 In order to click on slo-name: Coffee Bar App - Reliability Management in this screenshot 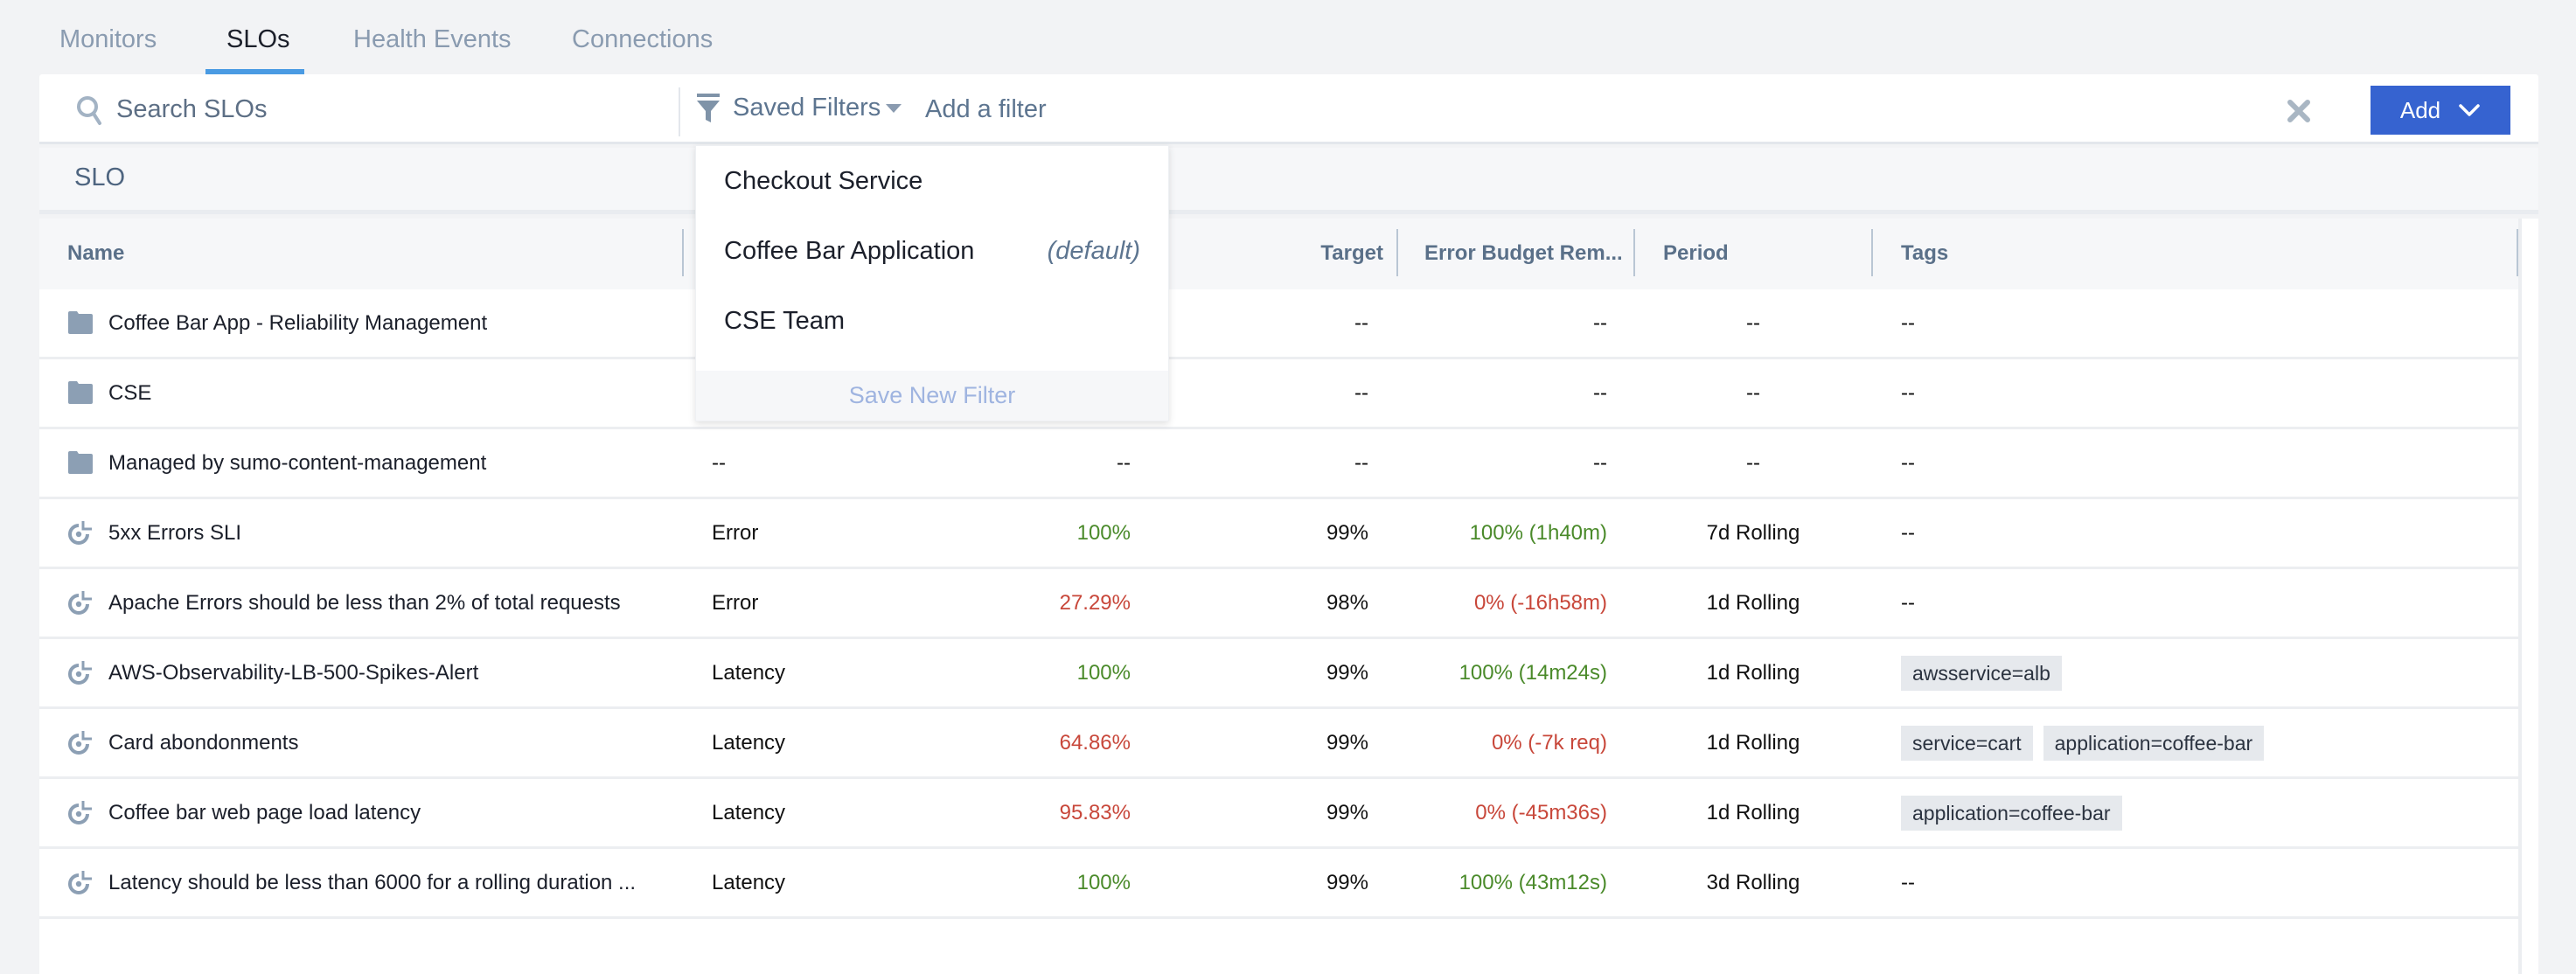, I will do `click(297, 323)`.